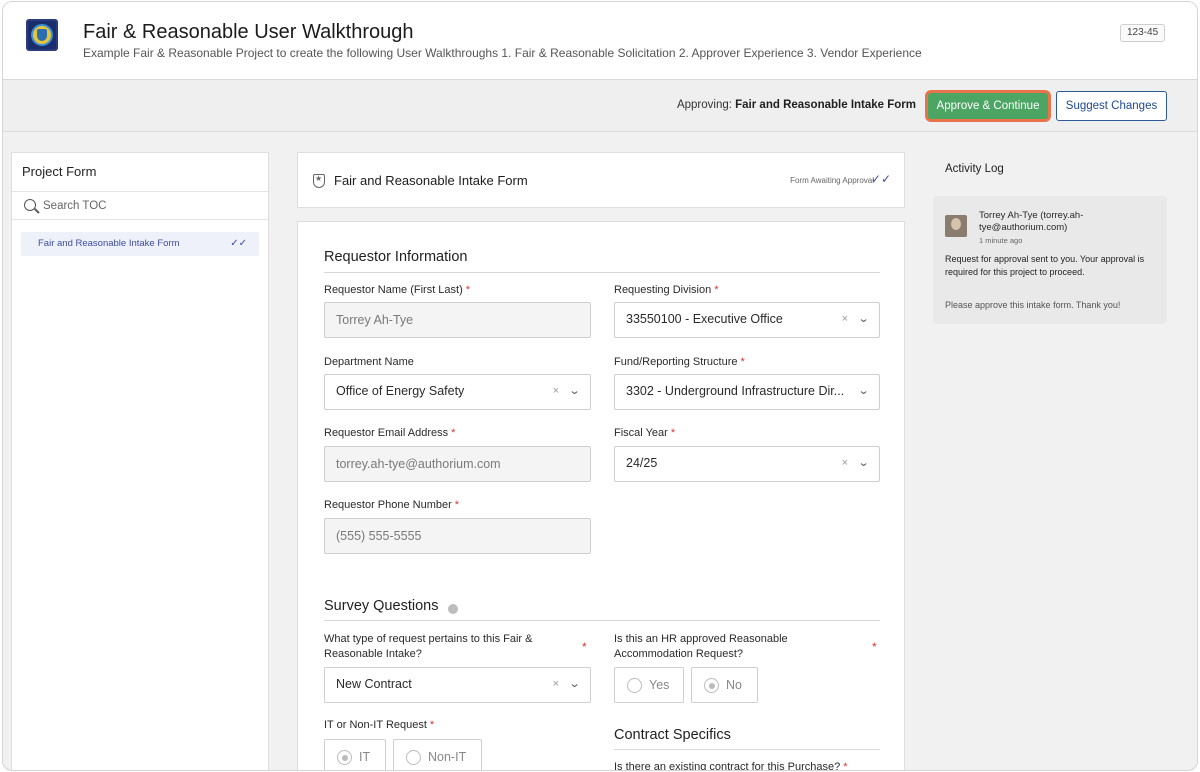 Image resolution: width=1200 pixels, height=772 pixels. Describe the element at coordinates (704, 105) in the screenshot. I see `approving-prefix: Approving:` at that location.